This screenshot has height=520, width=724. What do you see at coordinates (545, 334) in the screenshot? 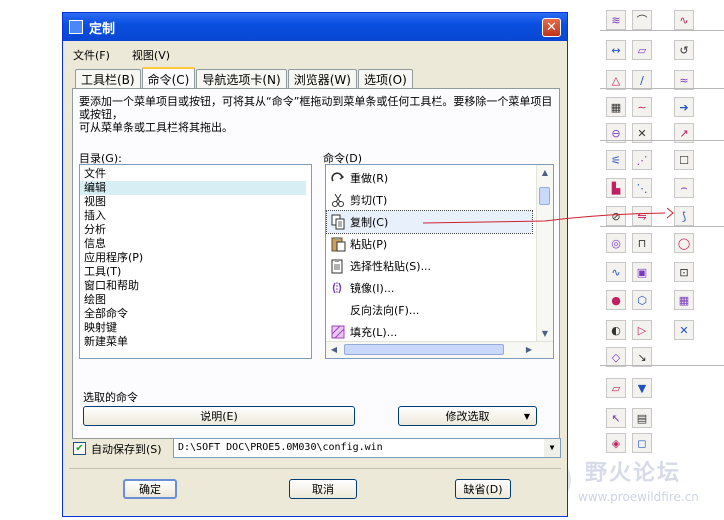
I see `scroll-down-arrow: ▼` at bounding box center [545, 334].